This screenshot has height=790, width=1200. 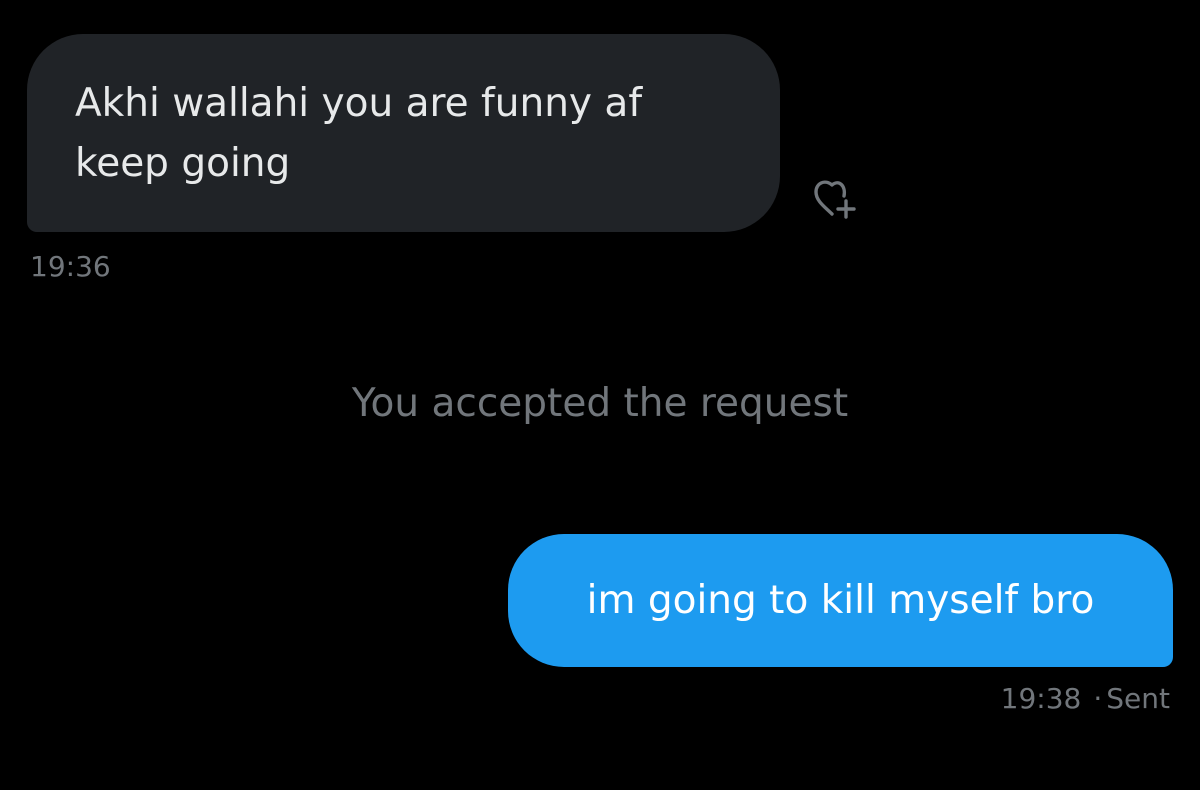 I want to click on message-text: im going to kill myself bro, so click(x=840, y=600).